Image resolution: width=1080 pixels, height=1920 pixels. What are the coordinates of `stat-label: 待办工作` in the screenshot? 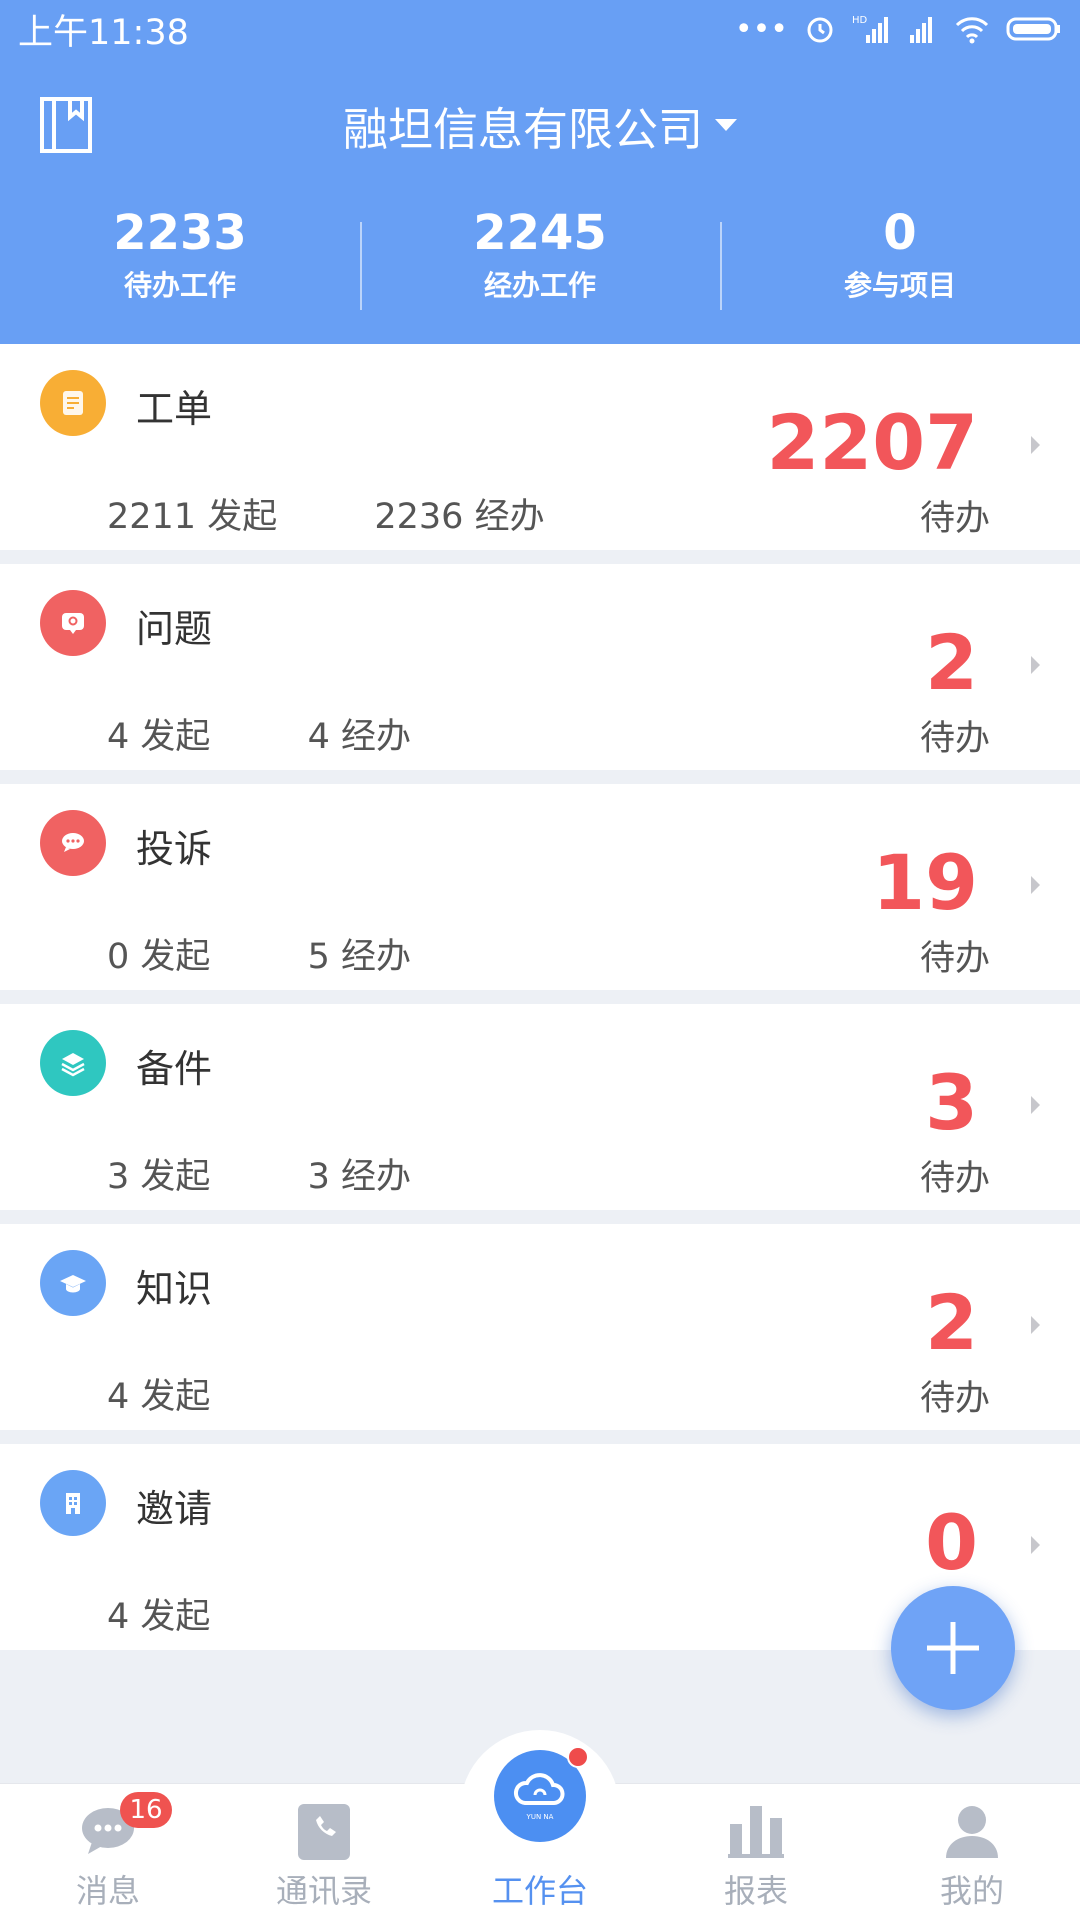 It's located at (179, 285).